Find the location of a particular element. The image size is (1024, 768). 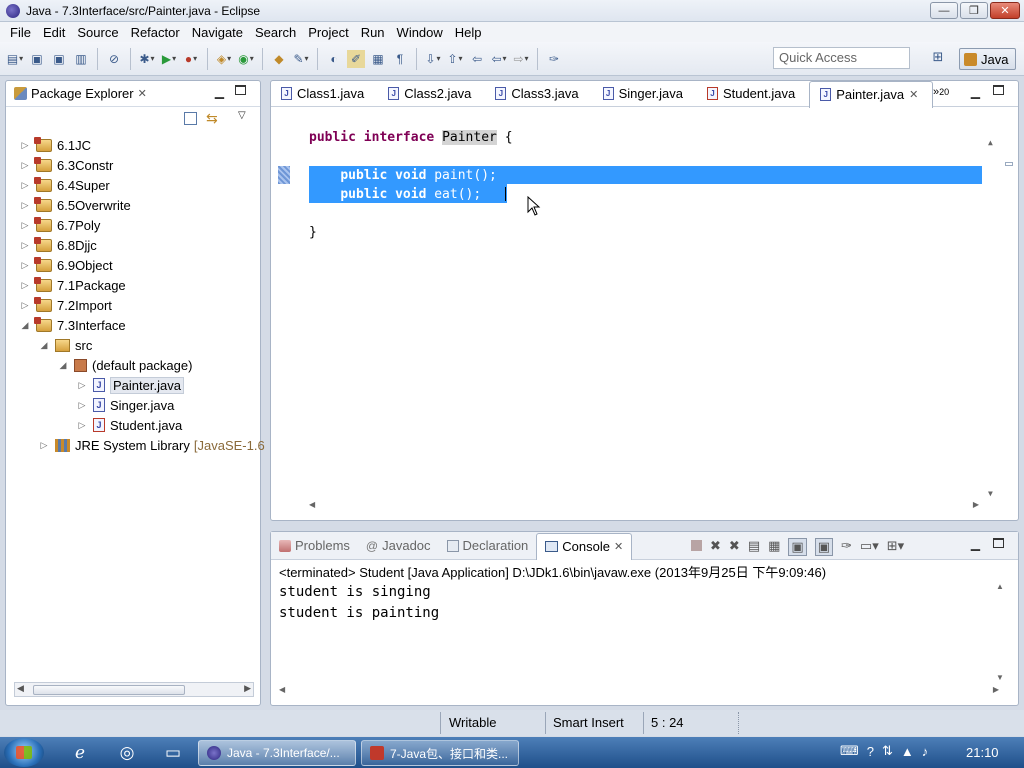

console-vertical-scrollbar: ▲ ▼ is located at coordinates (1002, 632).